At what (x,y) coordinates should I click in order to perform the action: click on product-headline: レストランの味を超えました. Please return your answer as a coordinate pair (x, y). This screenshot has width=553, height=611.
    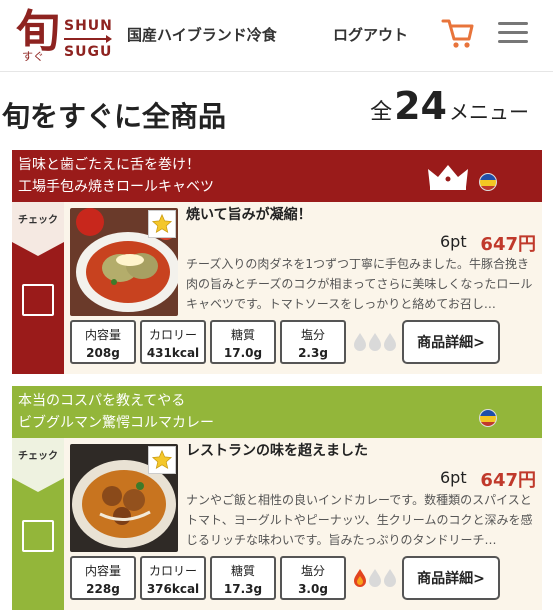
    Looking at the image, I should click on (277, 451).